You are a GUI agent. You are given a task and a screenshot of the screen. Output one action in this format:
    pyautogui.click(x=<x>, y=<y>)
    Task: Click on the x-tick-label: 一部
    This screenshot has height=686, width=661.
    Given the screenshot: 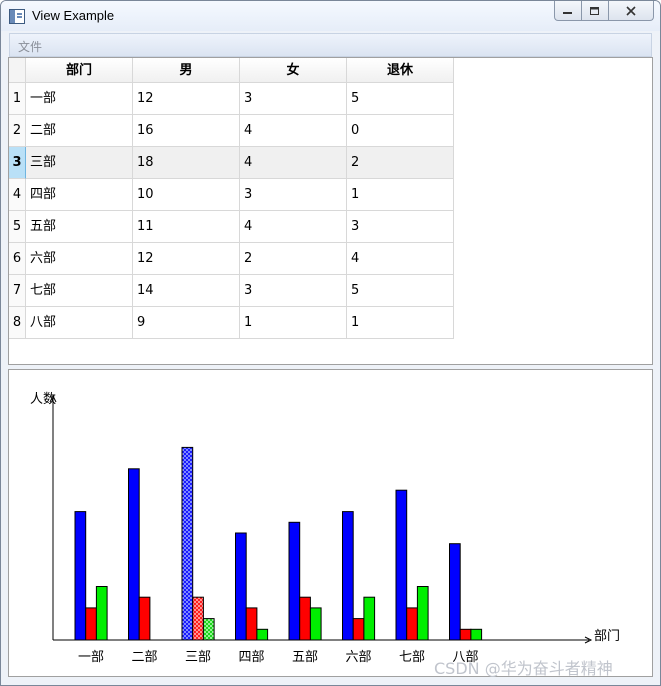 What is the action you would take?
    pyautogui.click(x=91, y=657)
    